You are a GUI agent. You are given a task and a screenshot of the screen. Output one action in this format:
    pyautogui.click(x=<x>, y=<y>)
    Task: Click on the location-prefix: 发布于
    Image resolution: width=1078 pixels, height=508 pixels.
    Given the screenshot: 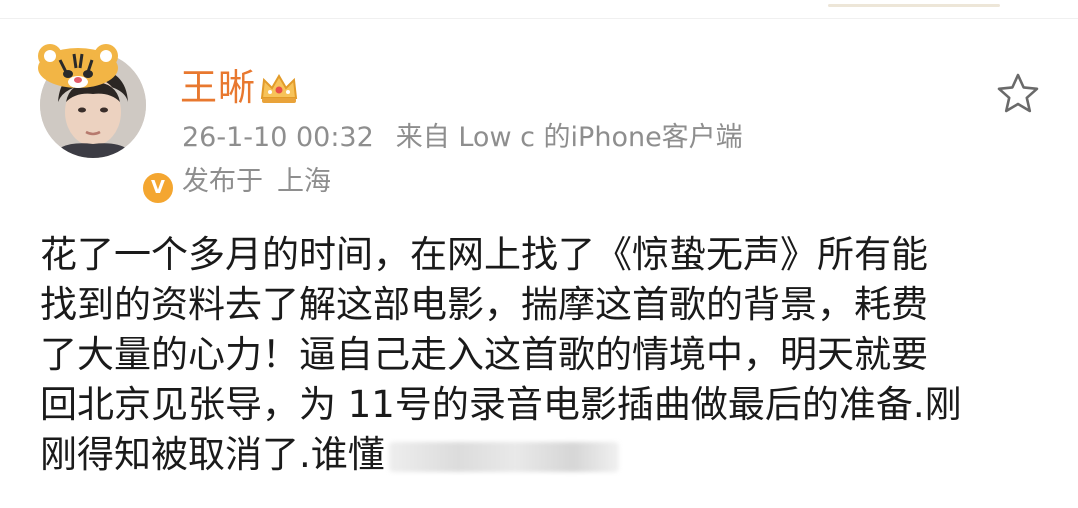 What is the action you would take?
    pyautogui.click(x=222, y=181)
    